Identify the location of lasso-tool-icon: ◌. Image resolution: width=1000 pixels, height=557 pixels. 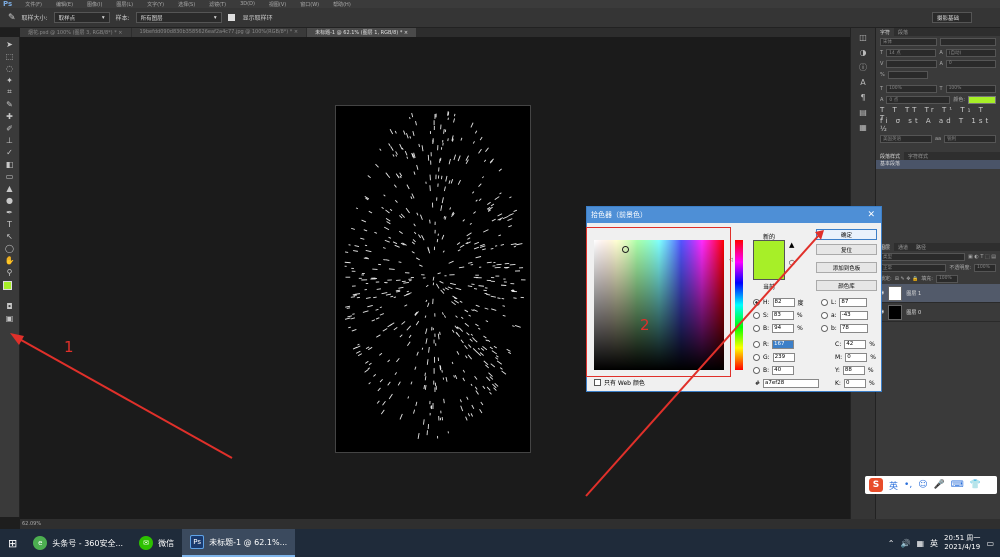
(10, 68).